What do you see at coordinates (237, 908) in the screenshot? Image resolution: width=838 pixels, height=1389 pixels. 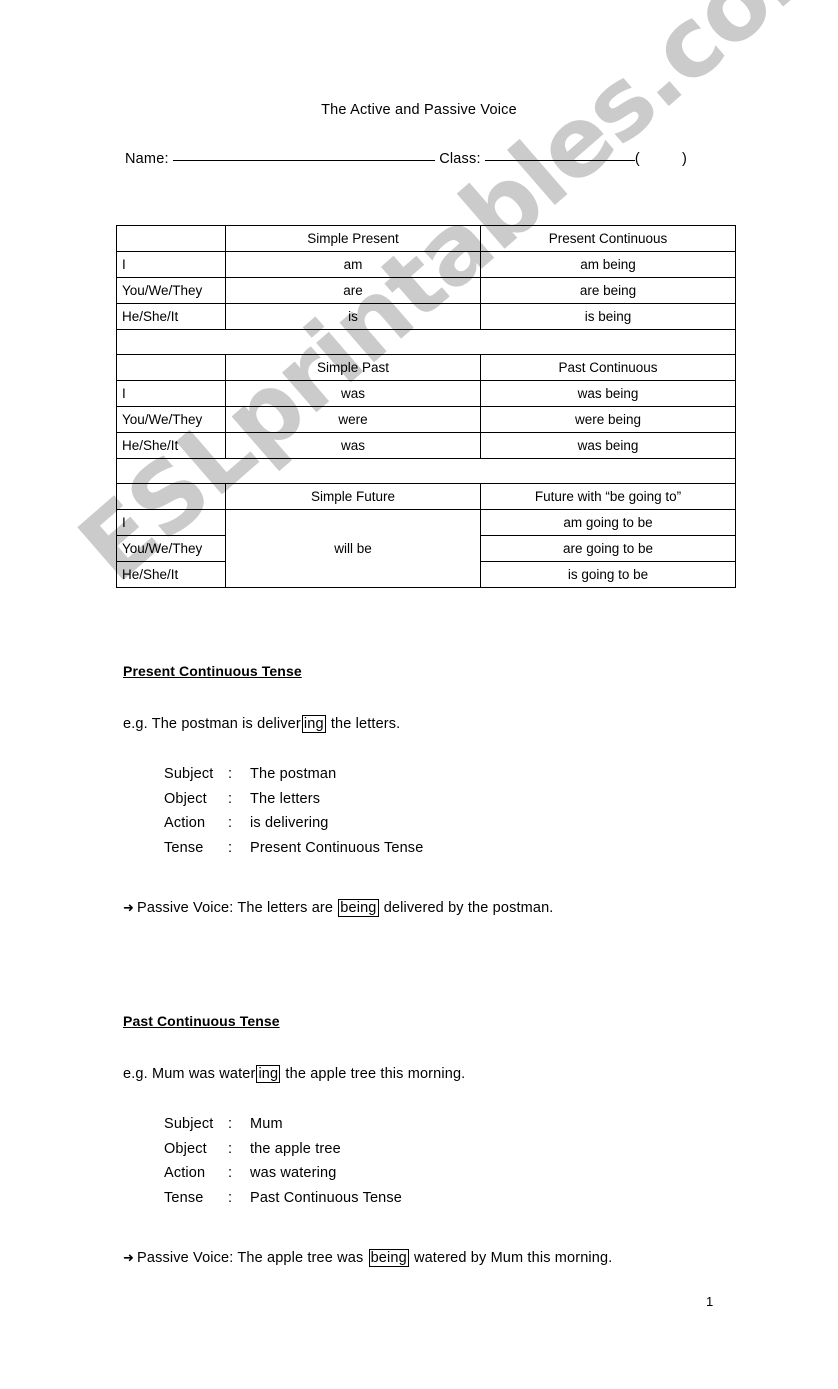 I see `passive-prefix: Passive Voice: The letters are` at bounding box center [237, 908].